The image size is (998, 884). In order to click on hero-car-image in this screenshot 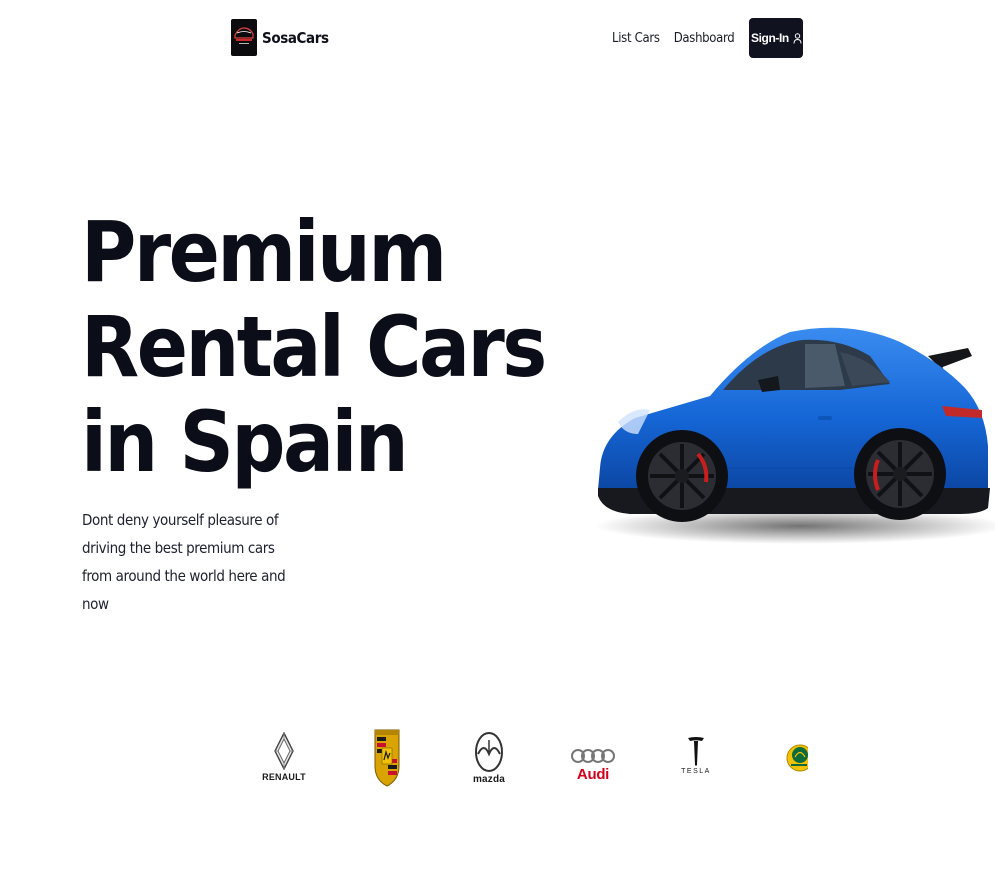, I will do `click(794, 433)`.